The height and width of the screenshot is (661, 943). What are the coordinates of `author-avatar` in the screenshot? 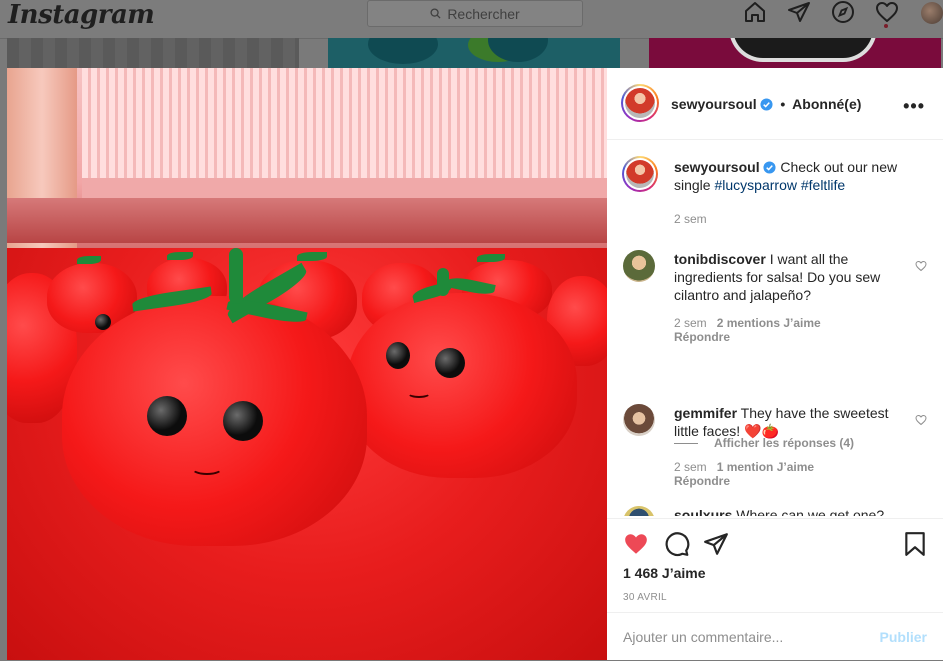 It's located at (640, 103).